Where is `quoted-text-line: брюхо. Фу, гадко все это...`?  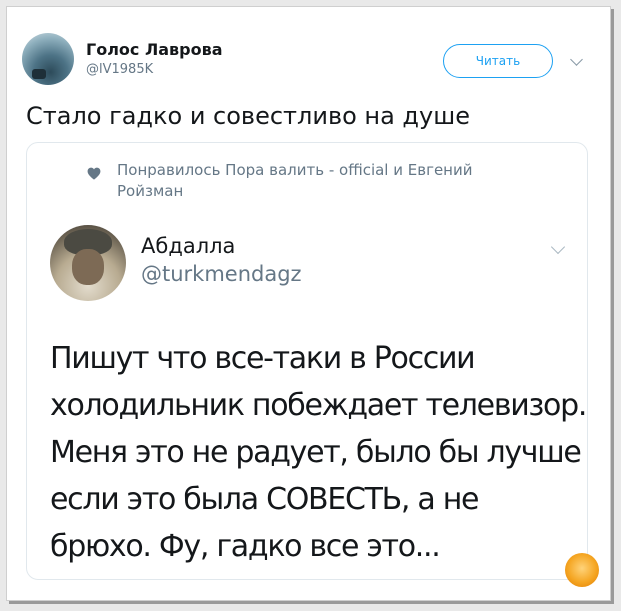
quoted-text-line: брюхо. Фу, гадко все это... is located at coordinates (245, 546).